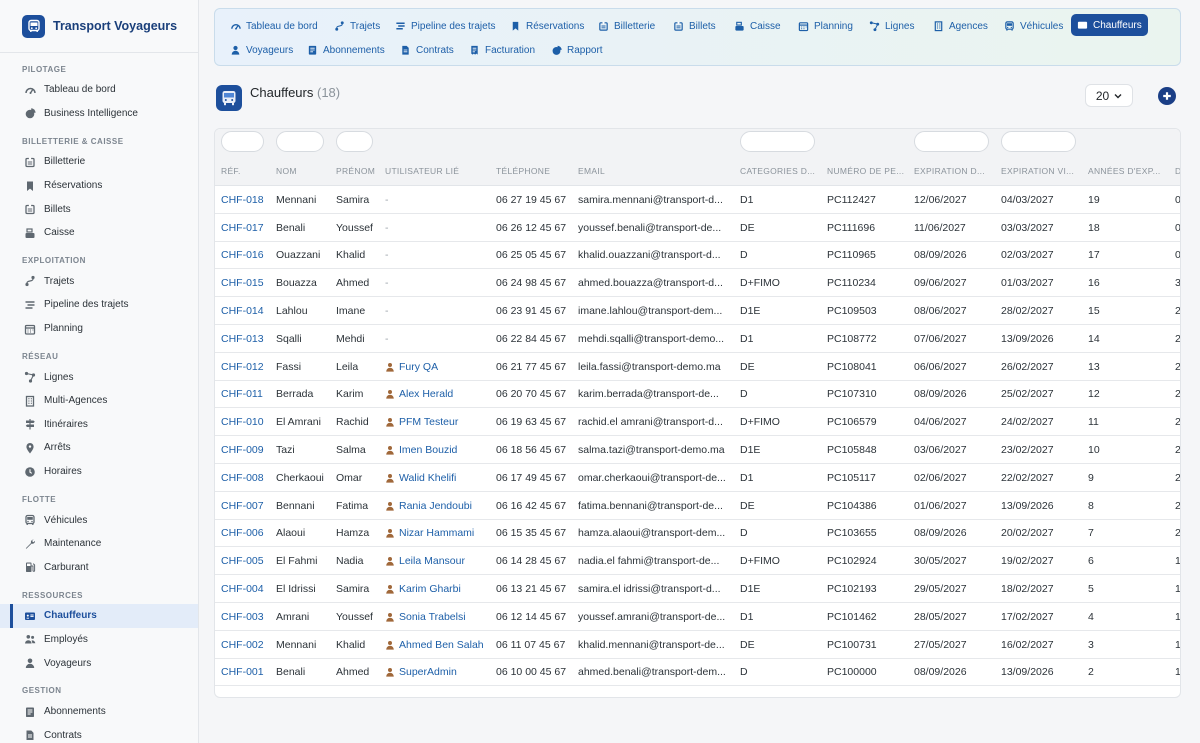  What do you see at coordinates (246, 339) in the screenshot?
I see `cell-ref: CHF-013` at bounding box center [246, 339].